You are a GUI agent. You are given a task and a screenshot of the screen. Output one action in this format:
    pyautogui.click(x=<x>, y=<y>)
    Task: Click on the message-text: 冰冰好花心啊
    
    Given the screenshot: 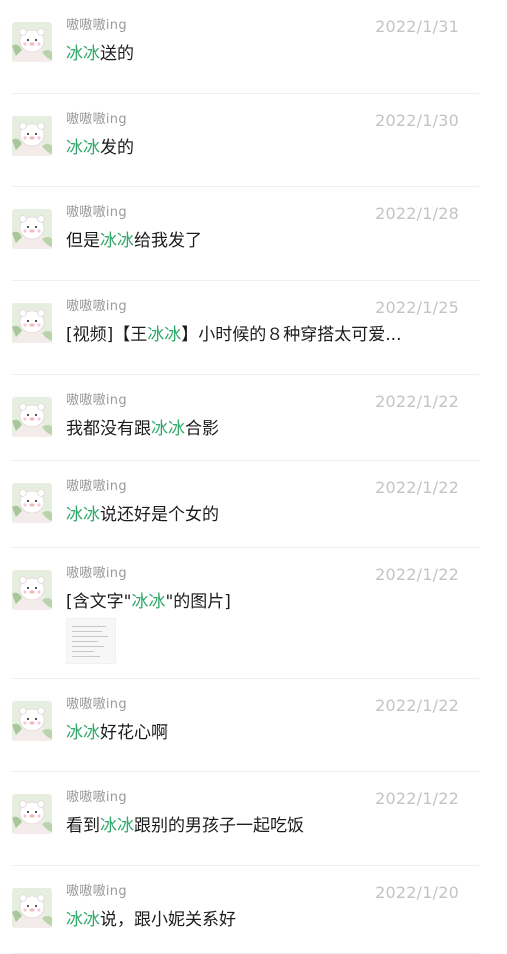 What is the action you would take?
    pyautogui.click(x=117, y=733)
    